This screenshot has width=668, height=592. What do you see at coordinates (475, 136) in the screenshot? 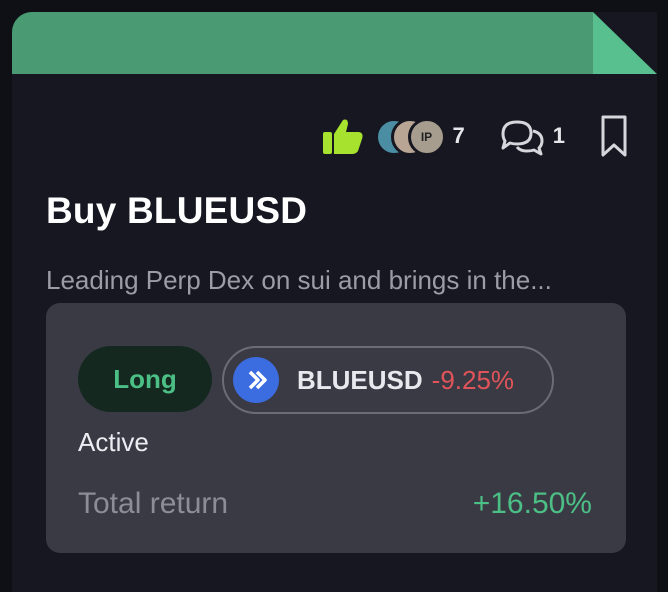
I see `social-actions: IP 7 1` at bounding box center [475, 136].